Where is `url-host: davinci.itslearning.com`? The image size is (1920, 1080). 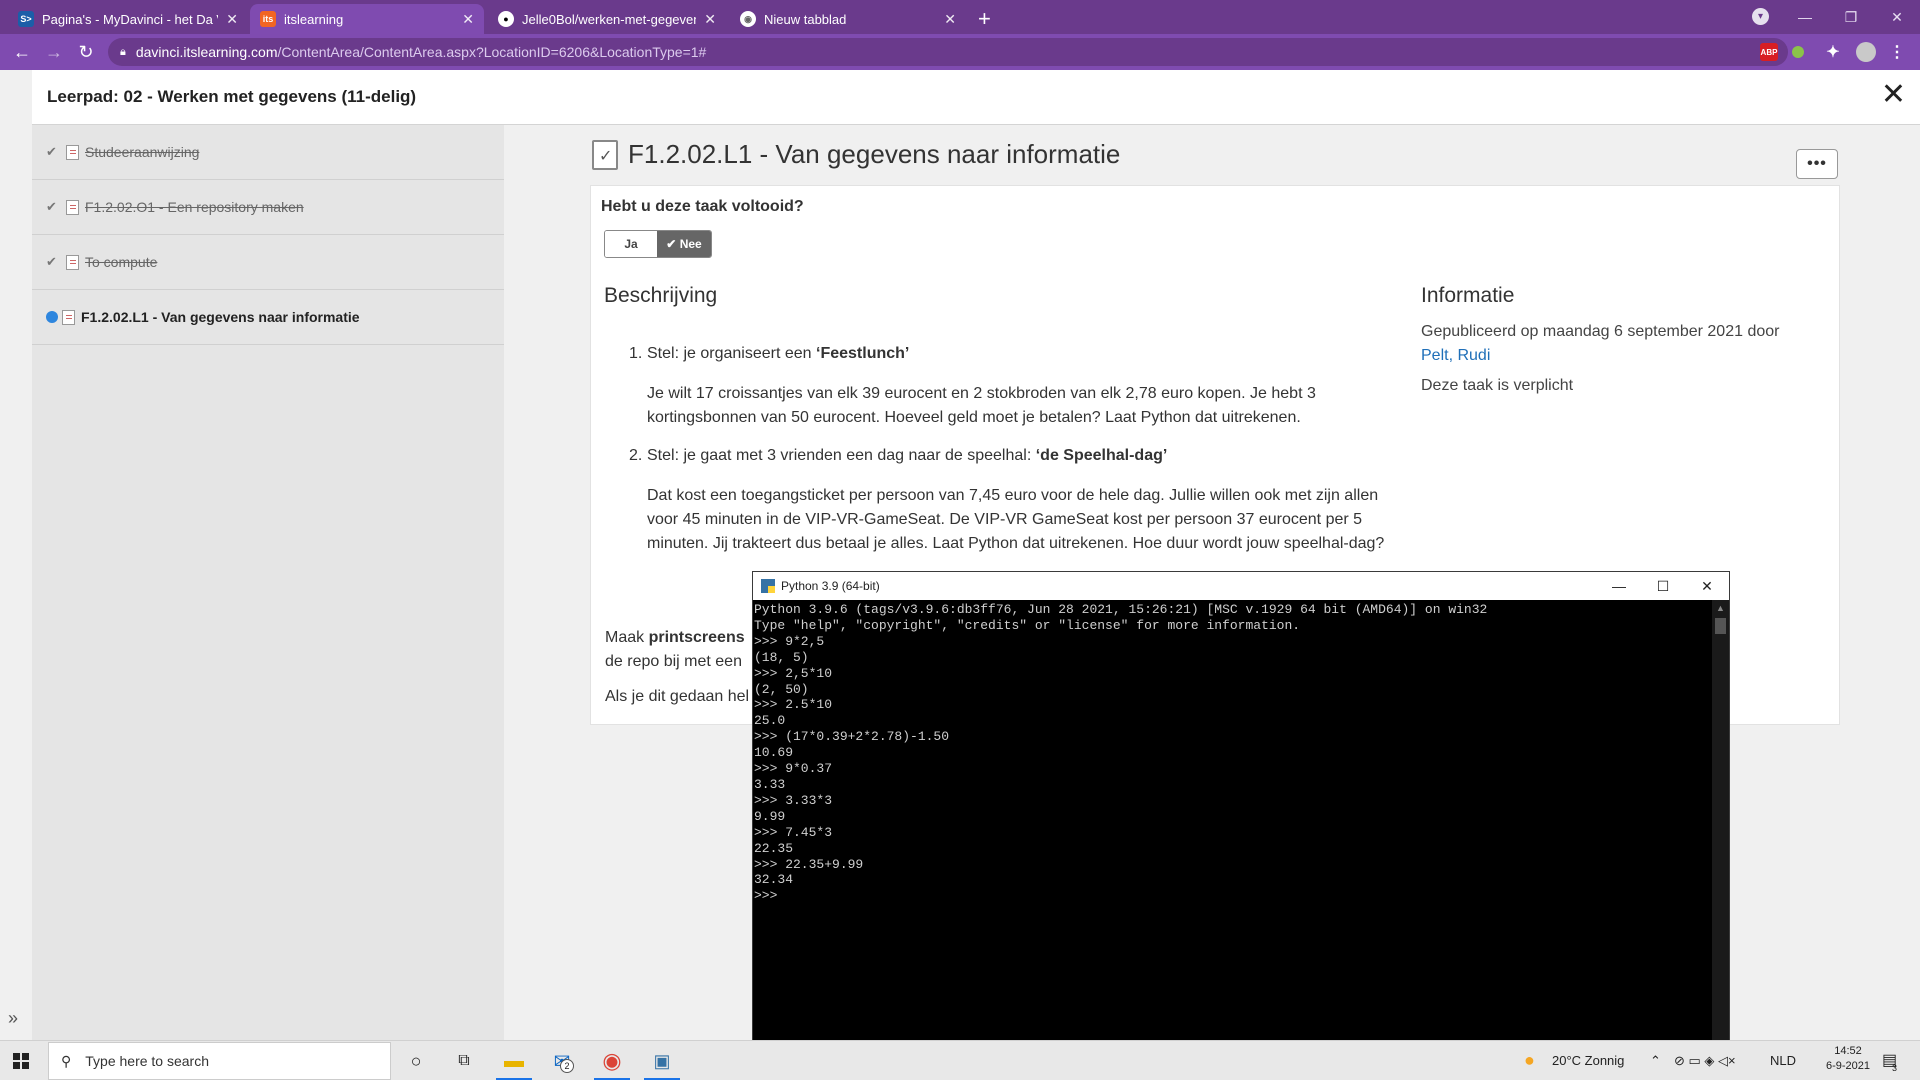
url-host: davinci.itslearning.com is located at coordinates (206, 52).